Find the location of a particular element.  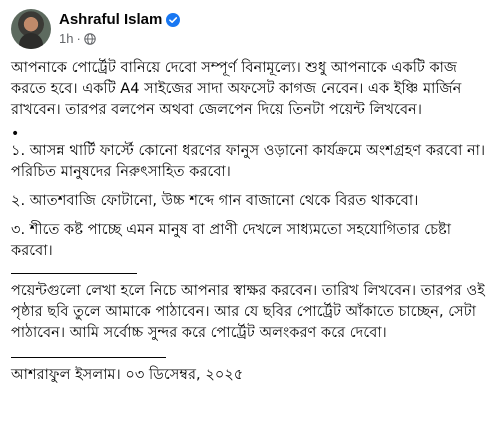

author-avatar is located at coordinates (31, 29).